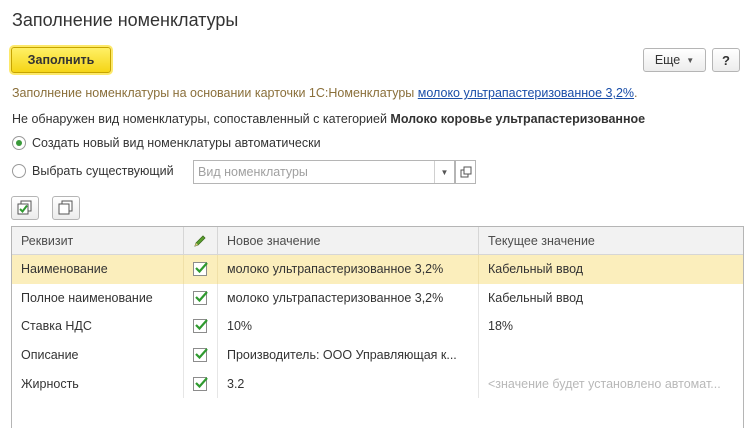 This screenshot has width=748, height=428. Describe the element at coordinates (348, 326) in the screenshot. I see `new-value-cell: 10%` at that location.